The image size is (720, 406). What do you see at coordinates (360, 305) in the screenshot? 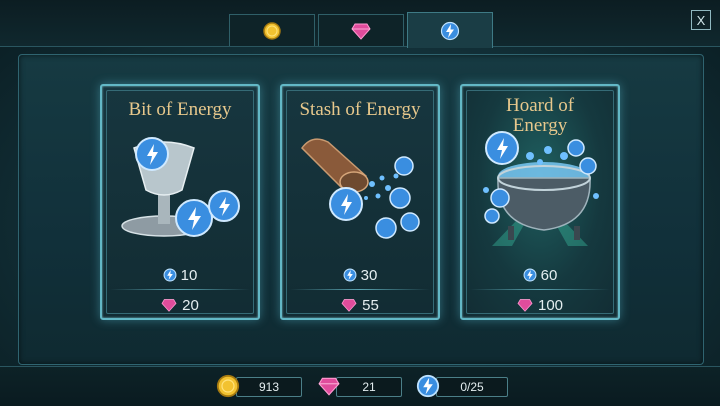
I see `price-row: 55` at bounding box center [360, 305].